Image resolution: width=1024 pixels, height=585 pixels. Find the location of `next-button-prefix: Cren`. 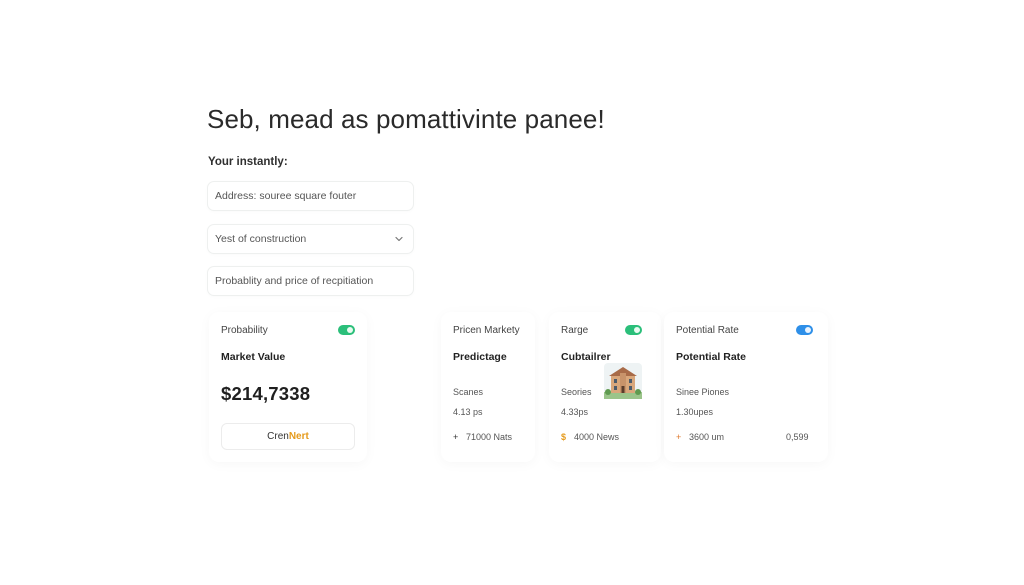

next-button-prefix: Cren is located at coordinates (278, 436).